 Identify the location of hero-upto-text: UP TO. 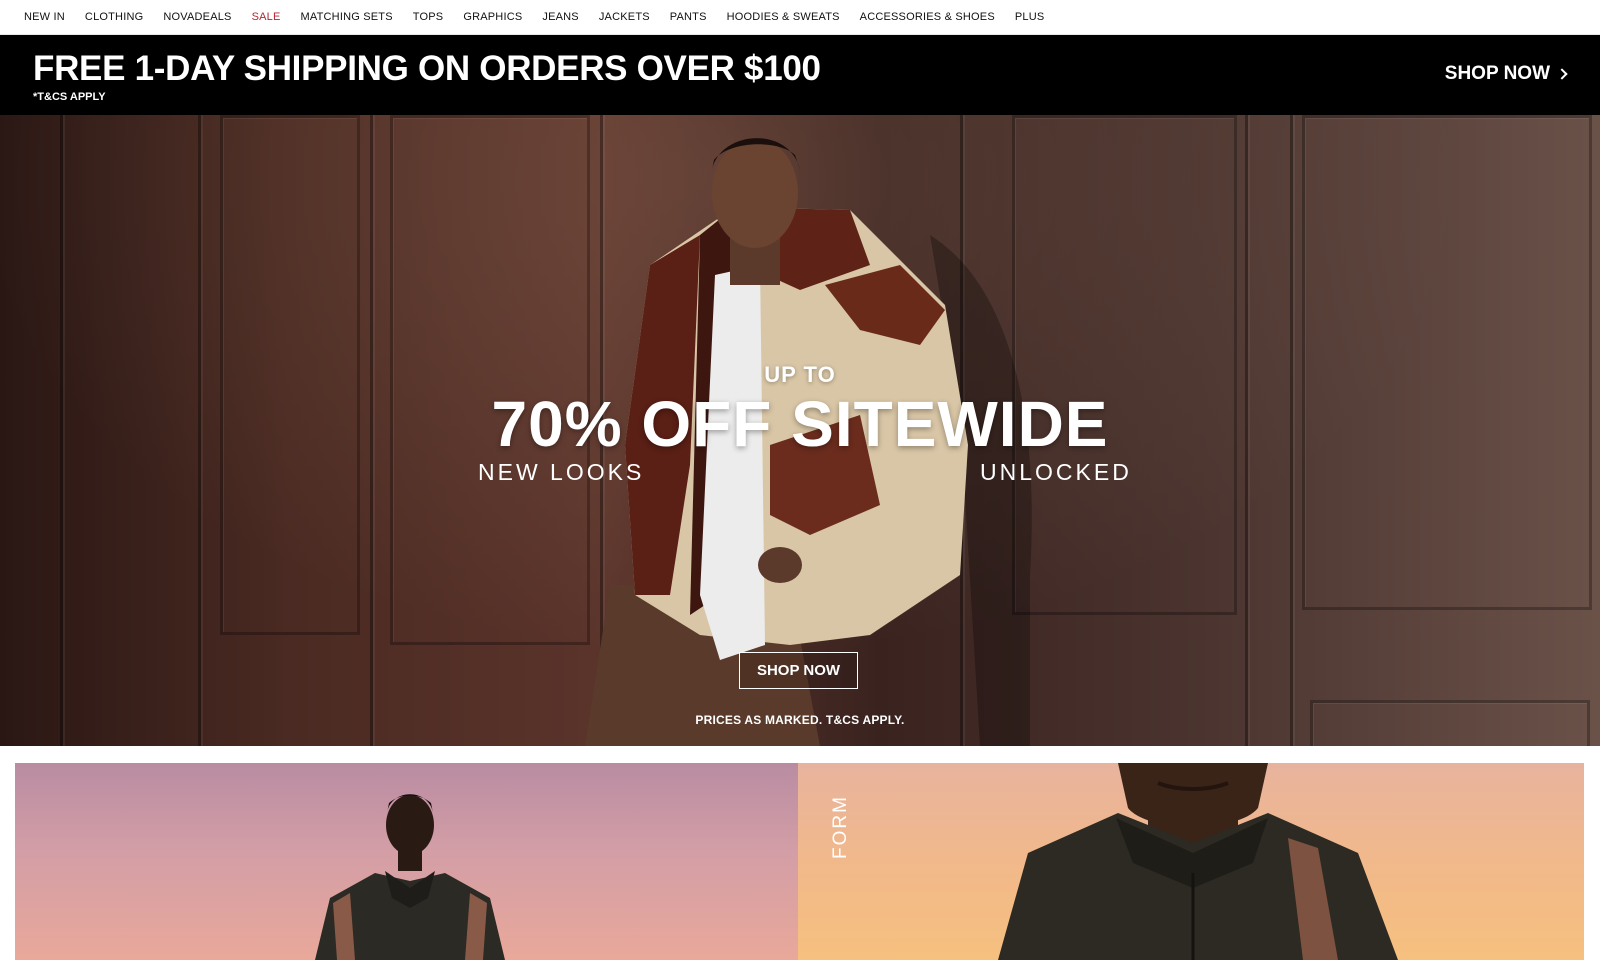
(800, 374).